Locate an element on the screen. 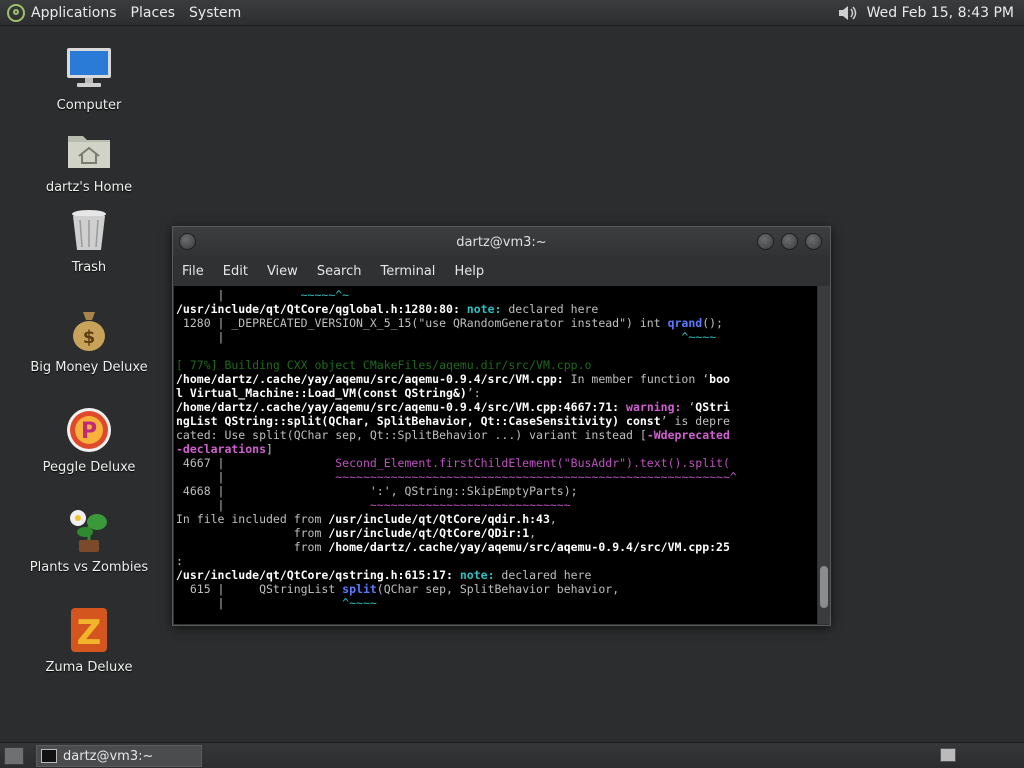  desktop-icon-big-money: $ Big Money Deluxe is located at coordinates (89, 340).